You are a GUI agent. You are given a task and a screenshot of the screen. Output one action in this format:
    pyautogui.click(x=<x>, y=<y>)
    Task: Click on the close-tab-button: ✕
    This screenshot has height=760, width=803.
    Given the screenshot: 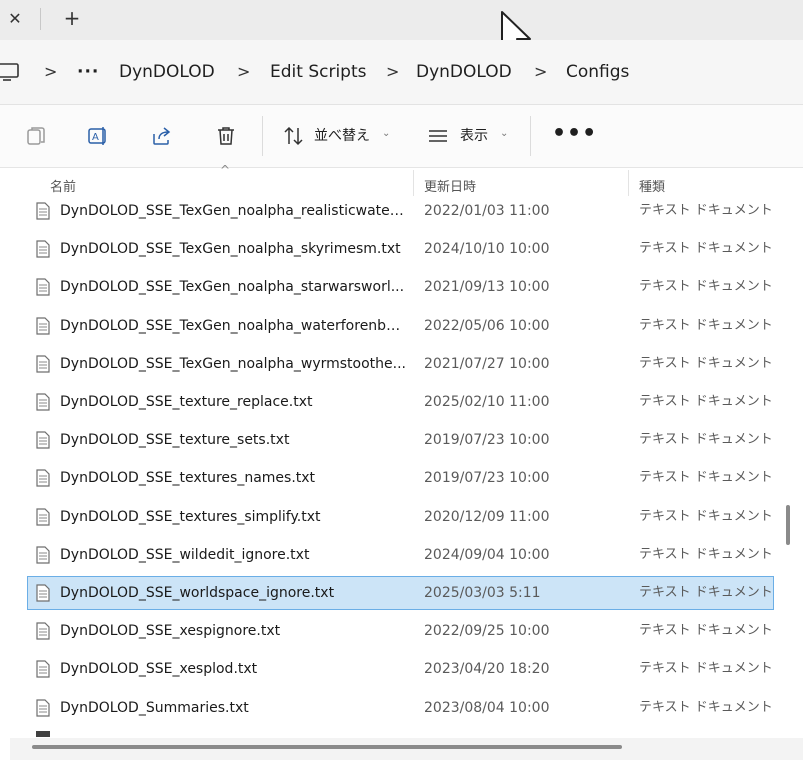 What is the action you would take?
    pyautogui.click(x=15, y=19)
    